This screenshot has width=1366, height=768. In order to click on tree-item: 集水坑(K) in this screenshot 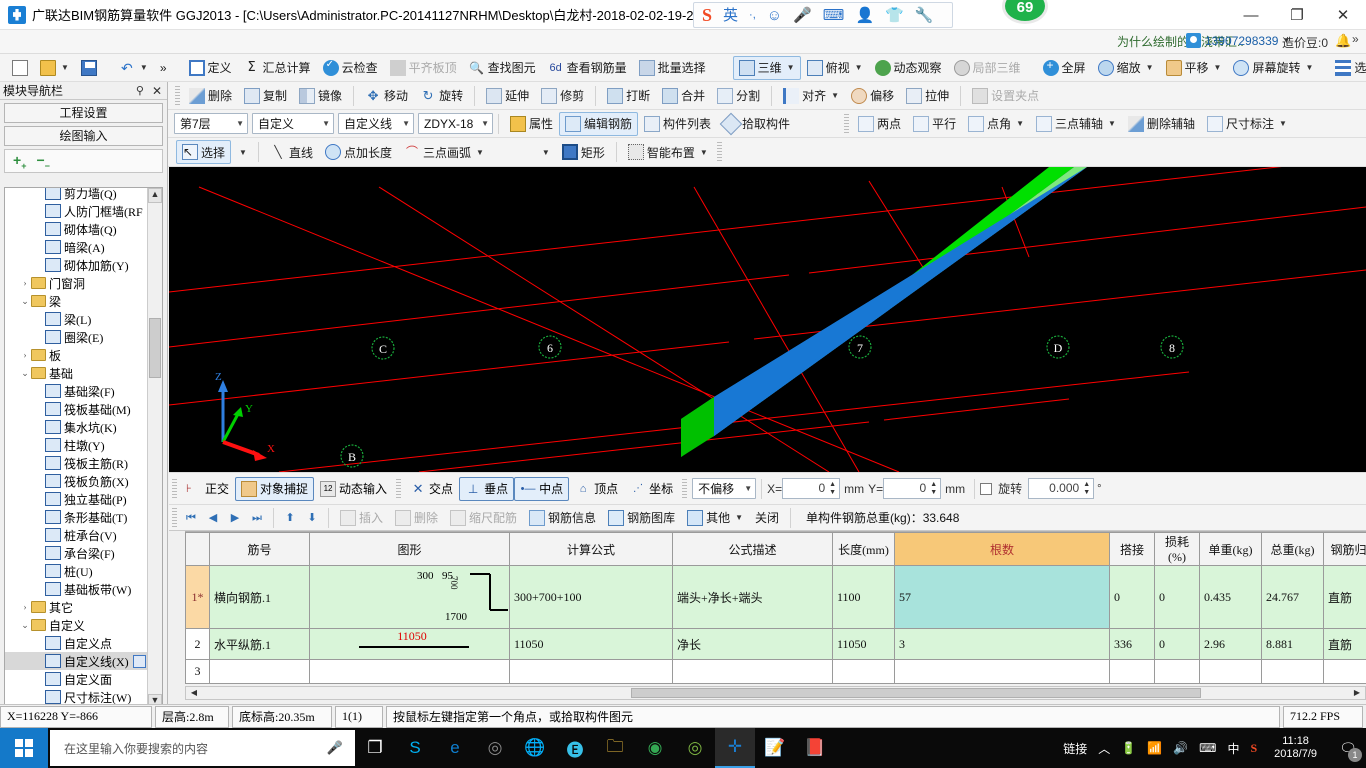, I will do `click(76, 427)`.